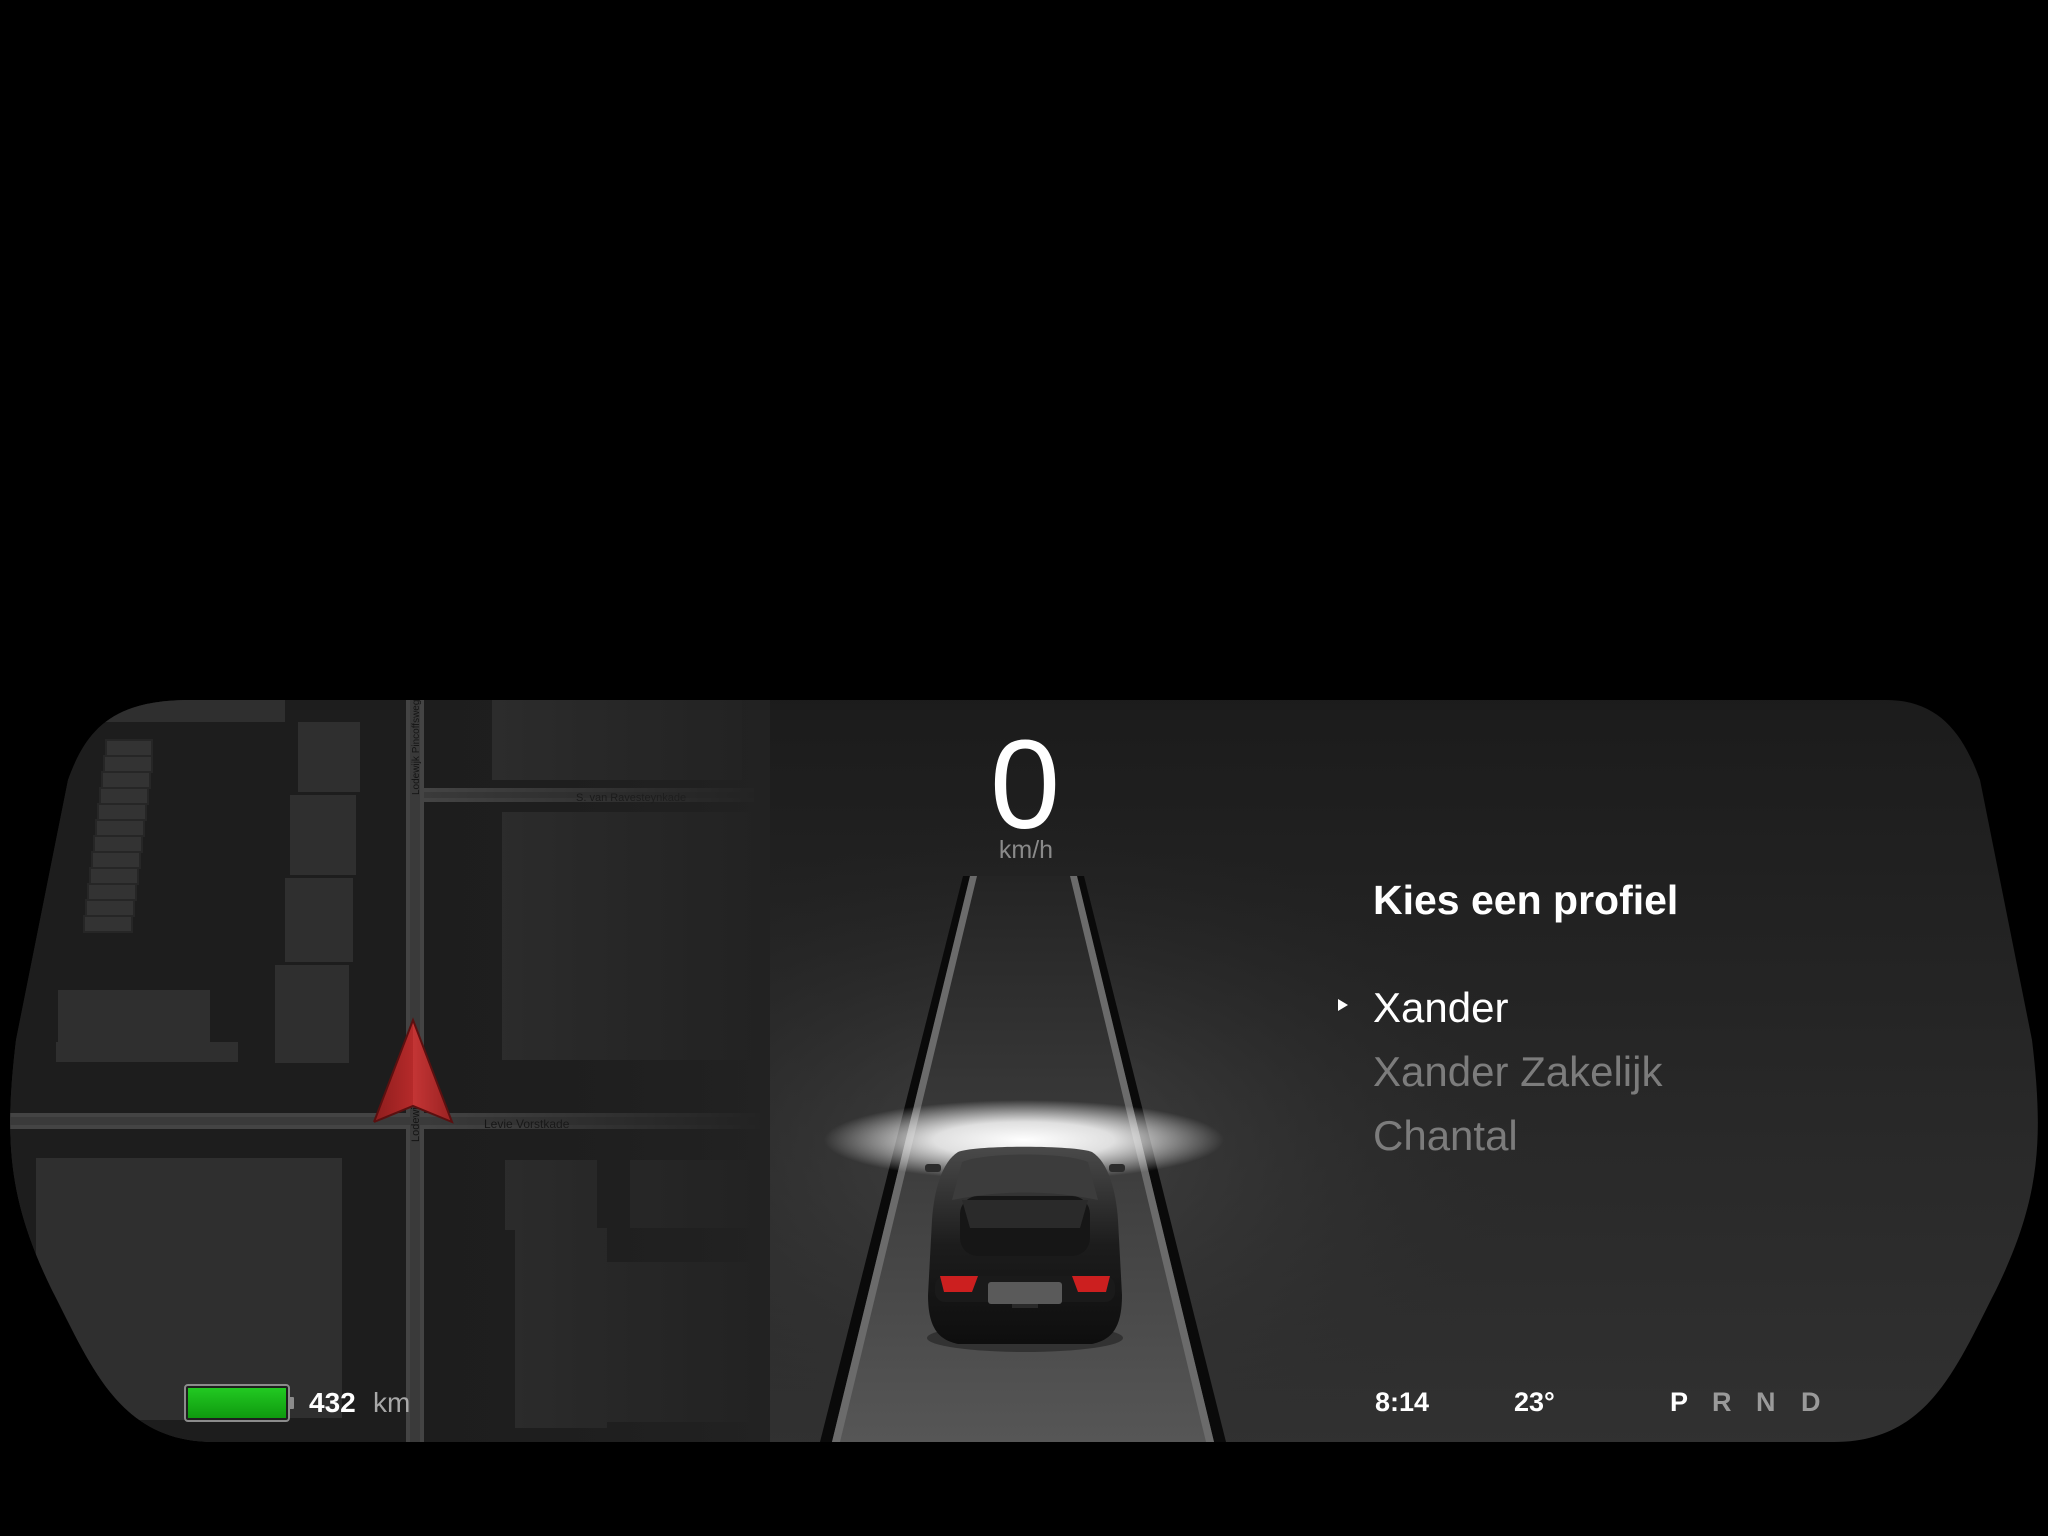 Image resolution: width=2048 pixels, height=1536 pixels. I want to click on selection-arrow-icon, so click(1343, 1005).